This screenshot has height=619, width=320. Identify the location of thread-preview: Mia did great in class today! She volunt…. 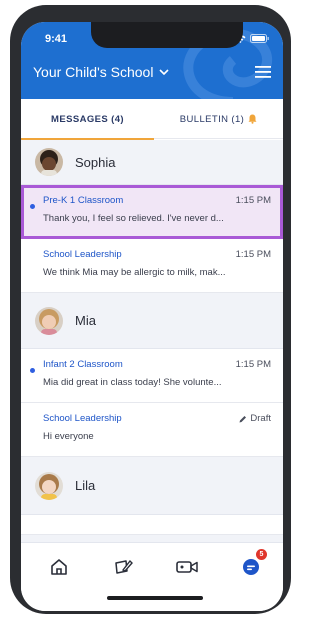
(132, 382).